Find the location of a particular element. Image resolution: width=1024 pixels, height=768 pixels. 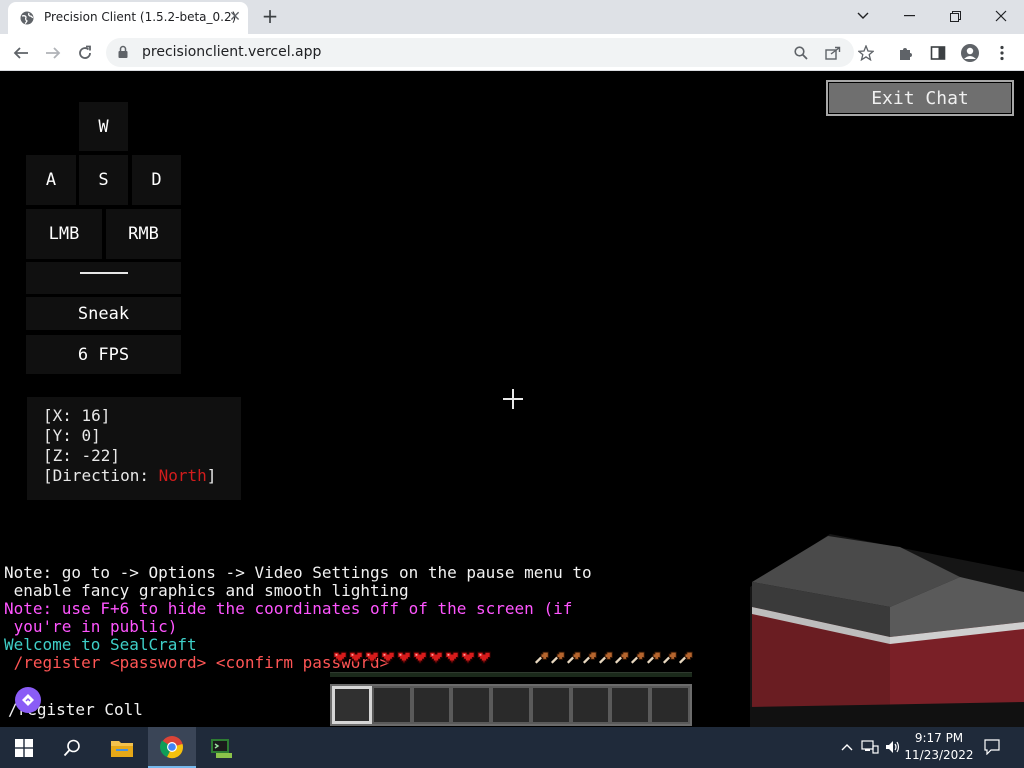

close-window-button is located at coordinates (1001, 16).